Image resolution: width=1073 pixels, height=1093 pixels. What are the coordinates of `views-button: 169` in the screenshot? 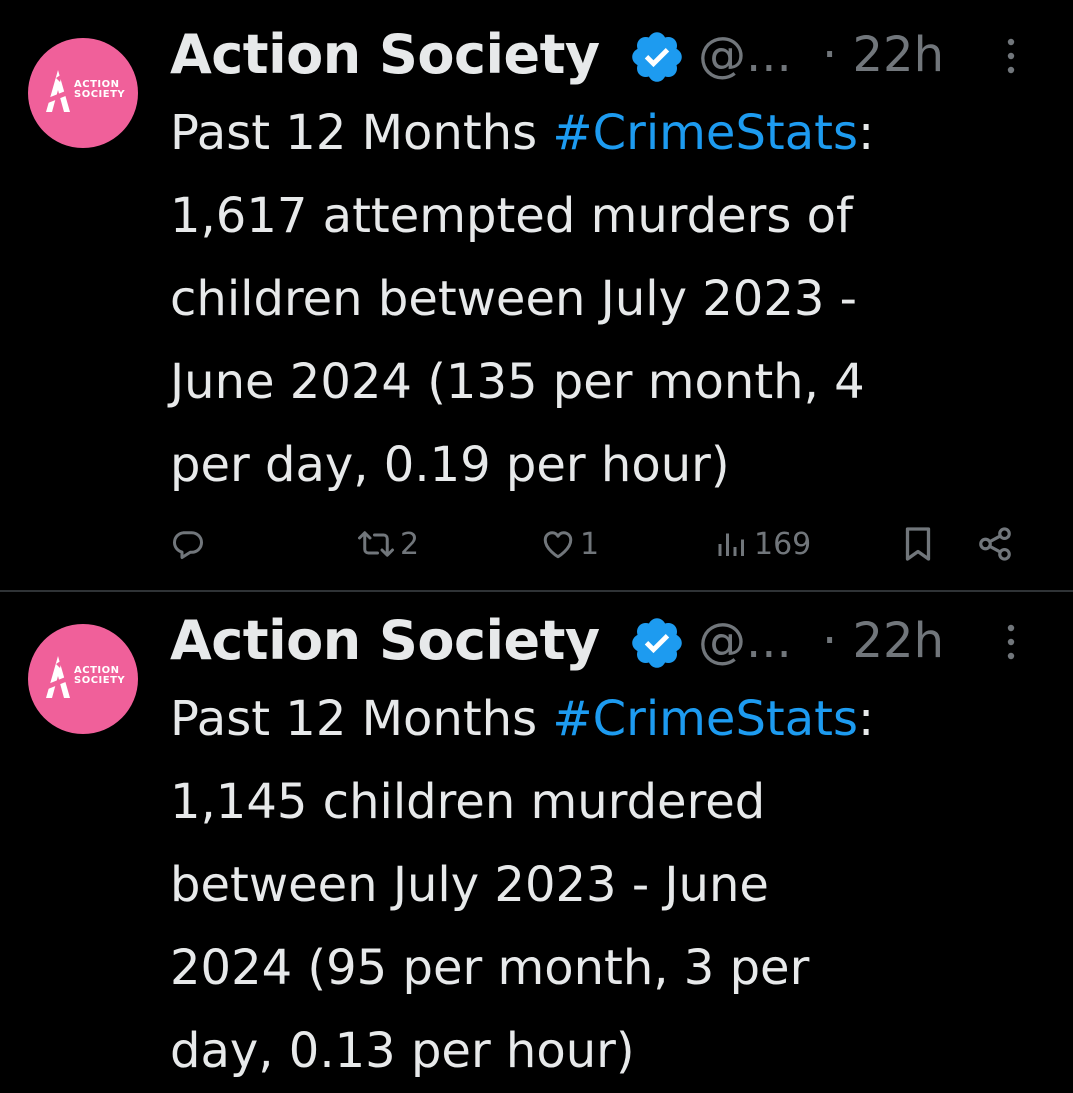 It's located at (762, 544).